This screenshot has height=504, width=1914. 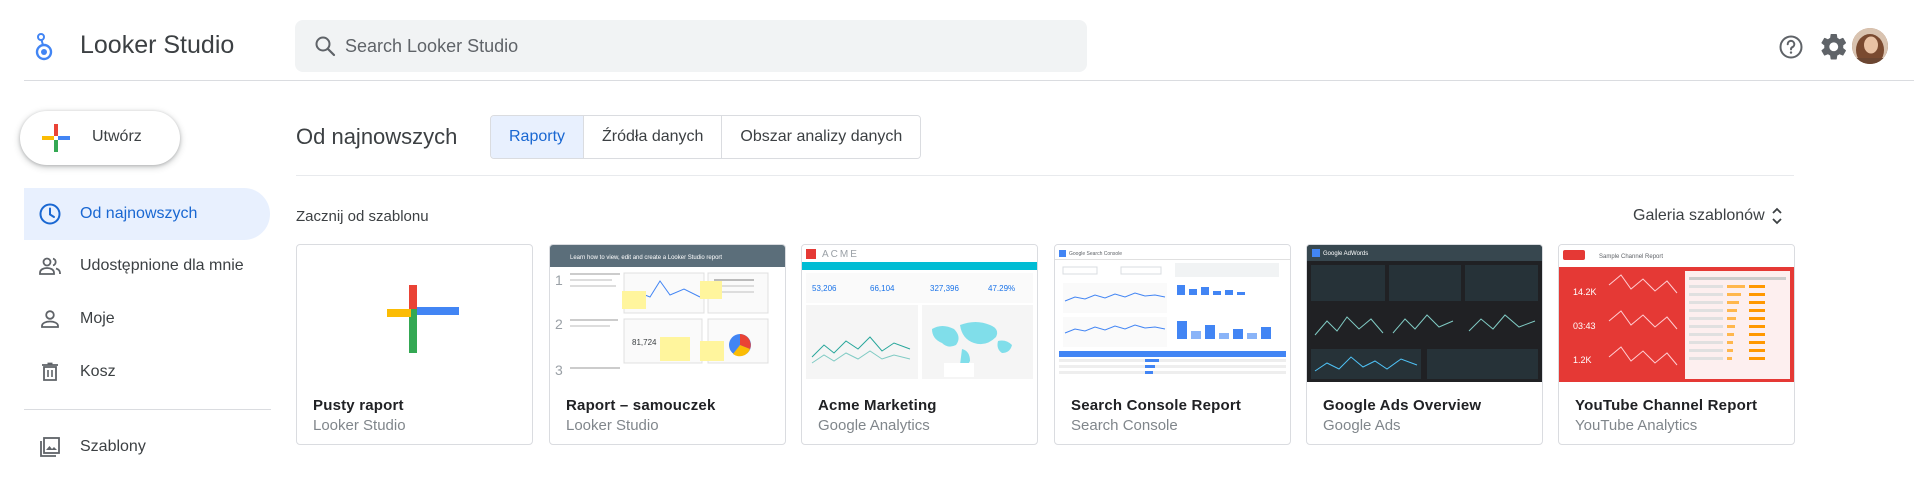 I want to click on avatar-photo, so click(x=1870, y=46).